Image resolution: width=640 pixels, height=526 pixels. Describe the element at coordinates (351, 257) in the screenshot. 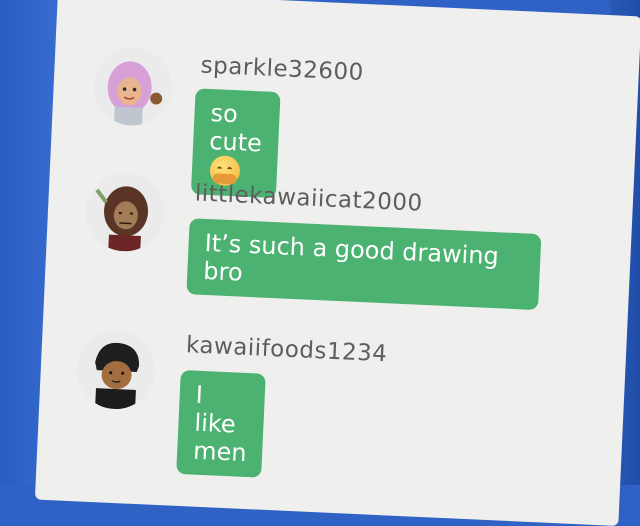

I see `message-text: It’s such a good drawing bro` at that location.